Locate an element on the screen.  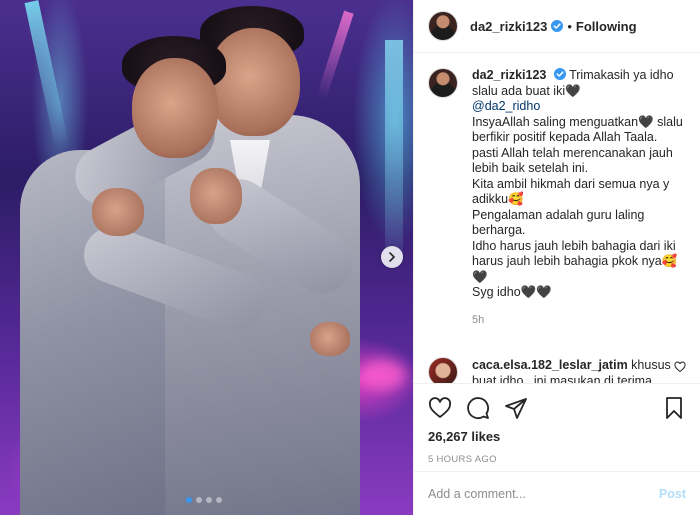
comment-text: buat idho , ini masukan di terima is located at coordinates (562, 378).